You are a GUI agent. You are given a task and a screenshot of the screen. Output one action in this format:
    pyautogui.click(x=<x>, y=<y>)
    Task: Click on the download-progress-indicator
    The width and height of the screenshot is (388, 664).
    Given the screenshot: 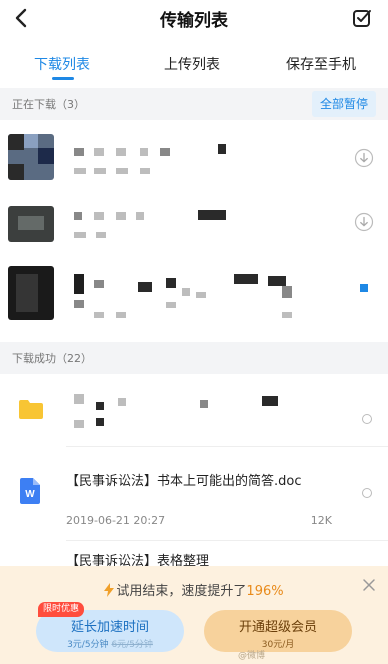 What is the action you would take?
    pyautogui.click(x=364, y=288)
    